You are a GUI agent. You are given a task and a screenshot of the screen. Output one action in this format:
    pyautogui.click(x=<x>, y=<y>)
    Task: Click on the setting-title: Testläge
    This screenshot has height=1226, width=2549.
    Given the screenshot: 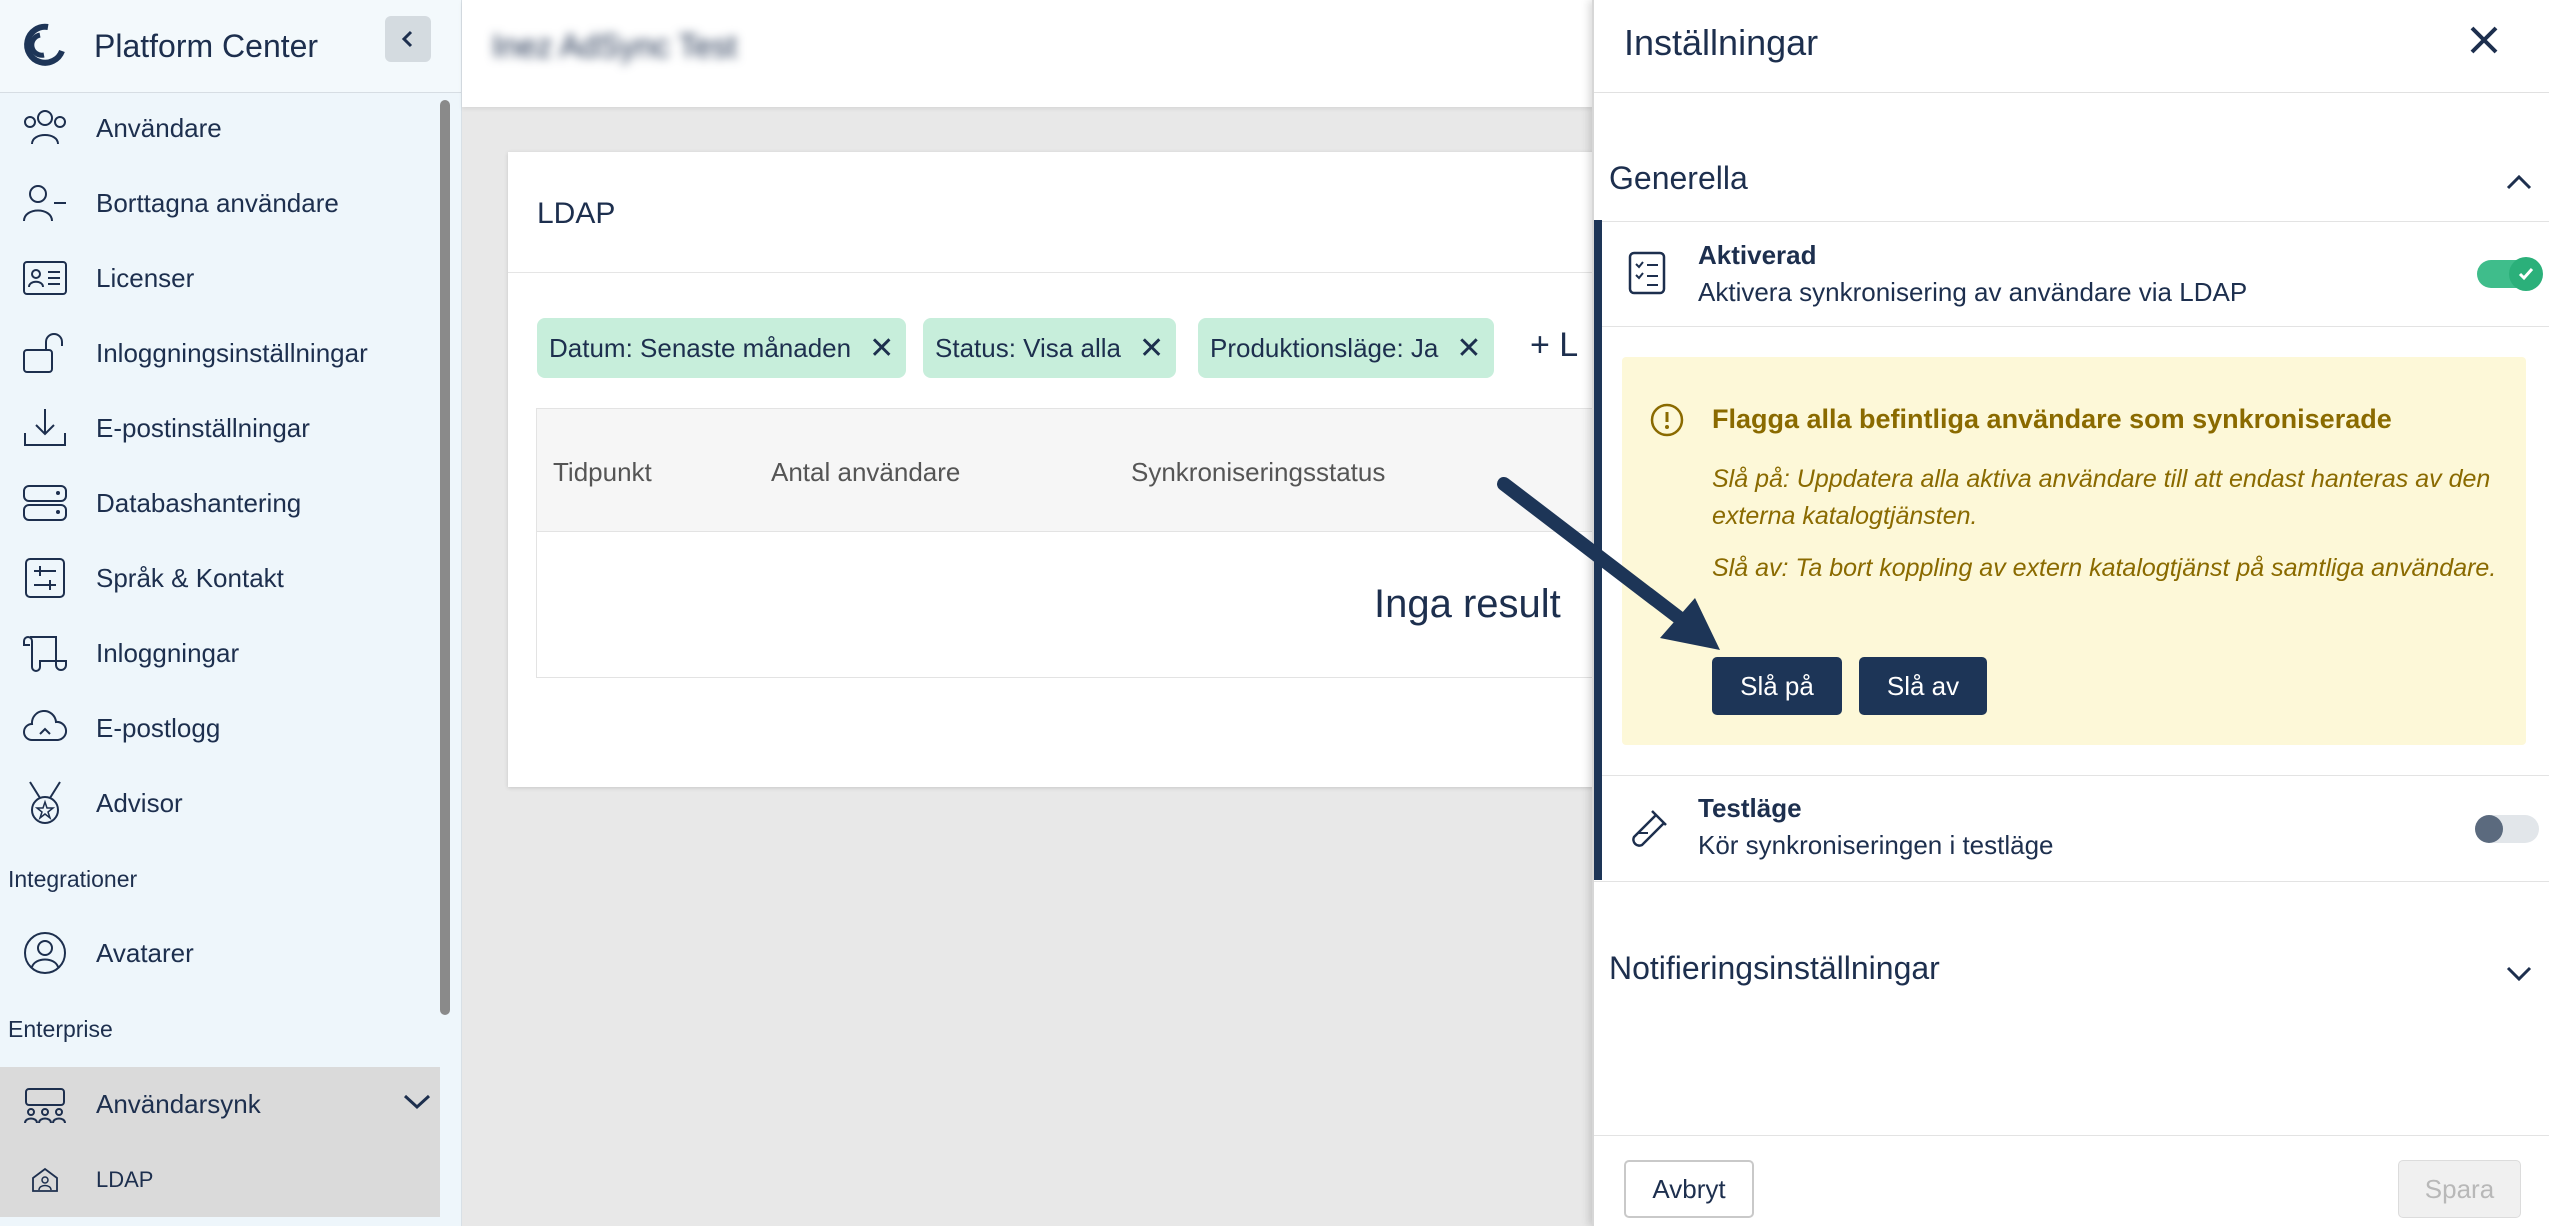 What is the action you would take?
    pyautogui.click(x=1750, y=808)
    